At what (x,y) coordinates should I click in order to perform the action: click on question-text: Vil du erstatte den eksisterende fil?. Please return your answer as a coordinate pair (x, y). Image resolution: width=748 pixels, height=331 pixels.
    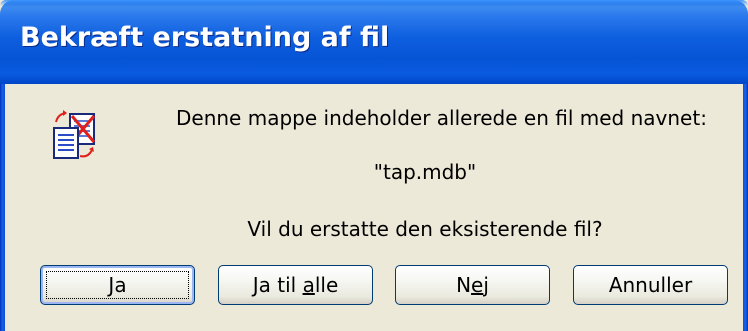
    Looking at the image, I should click on (425, 229).